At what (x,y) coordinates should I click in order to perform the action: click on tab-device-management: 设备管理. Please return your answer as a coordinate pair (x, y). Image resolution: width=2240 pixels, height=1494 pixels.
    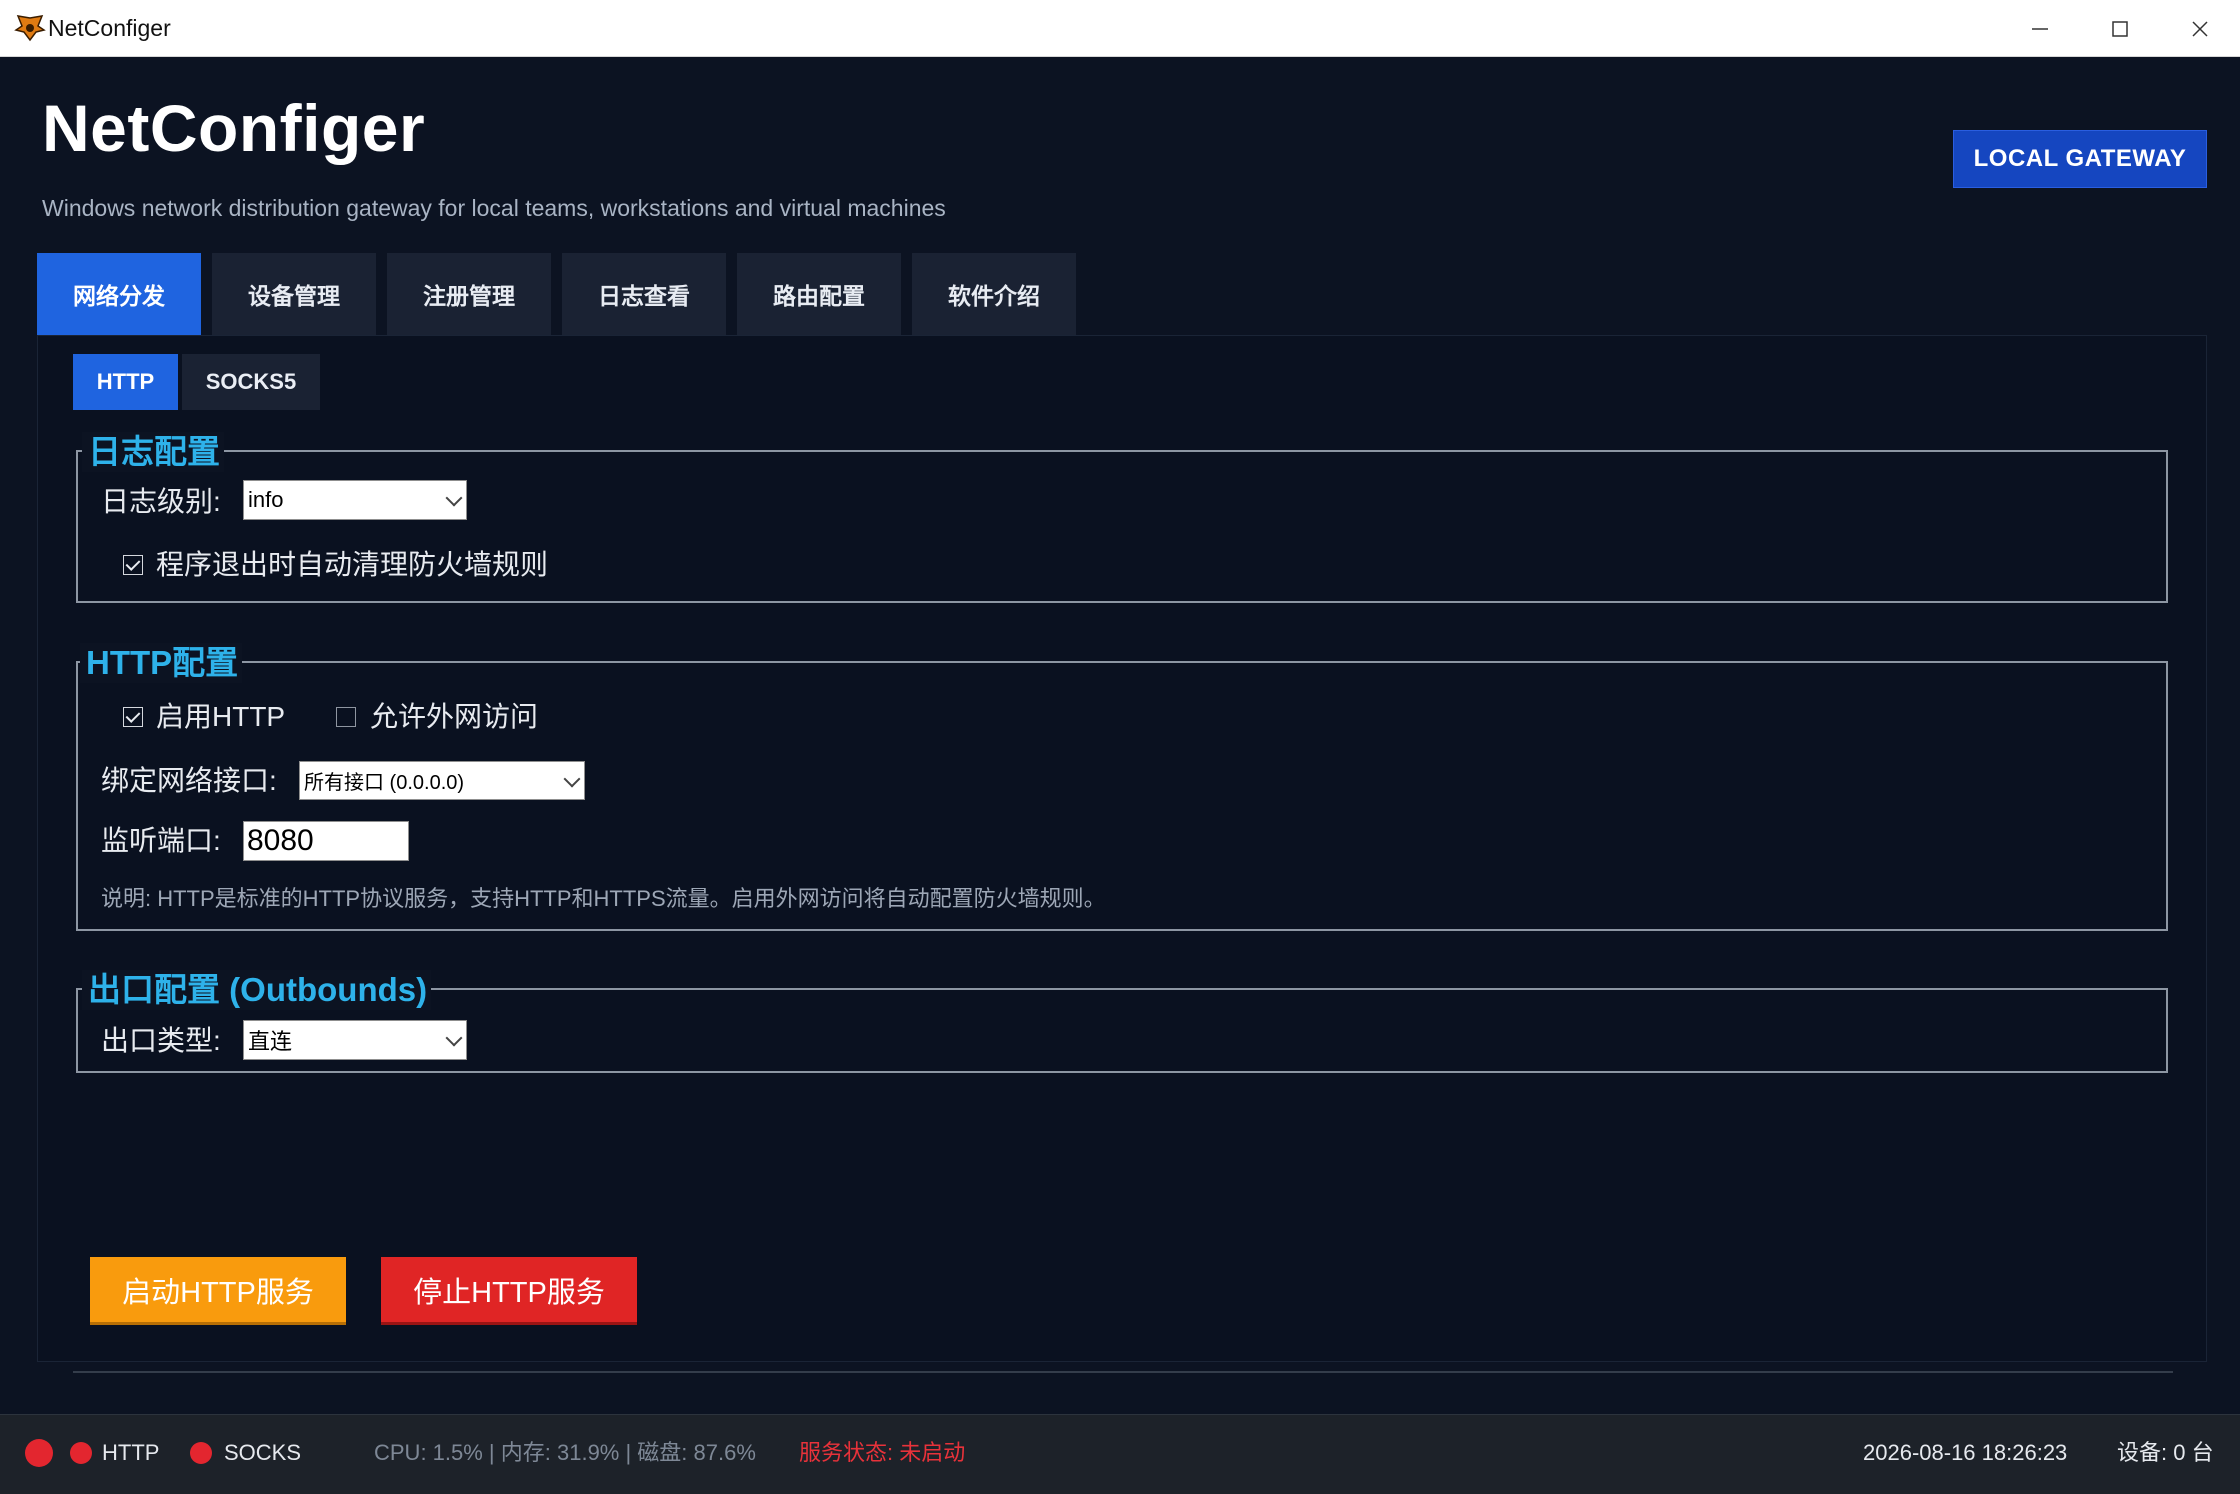
    Looking at the image, I should click on (294, 294).